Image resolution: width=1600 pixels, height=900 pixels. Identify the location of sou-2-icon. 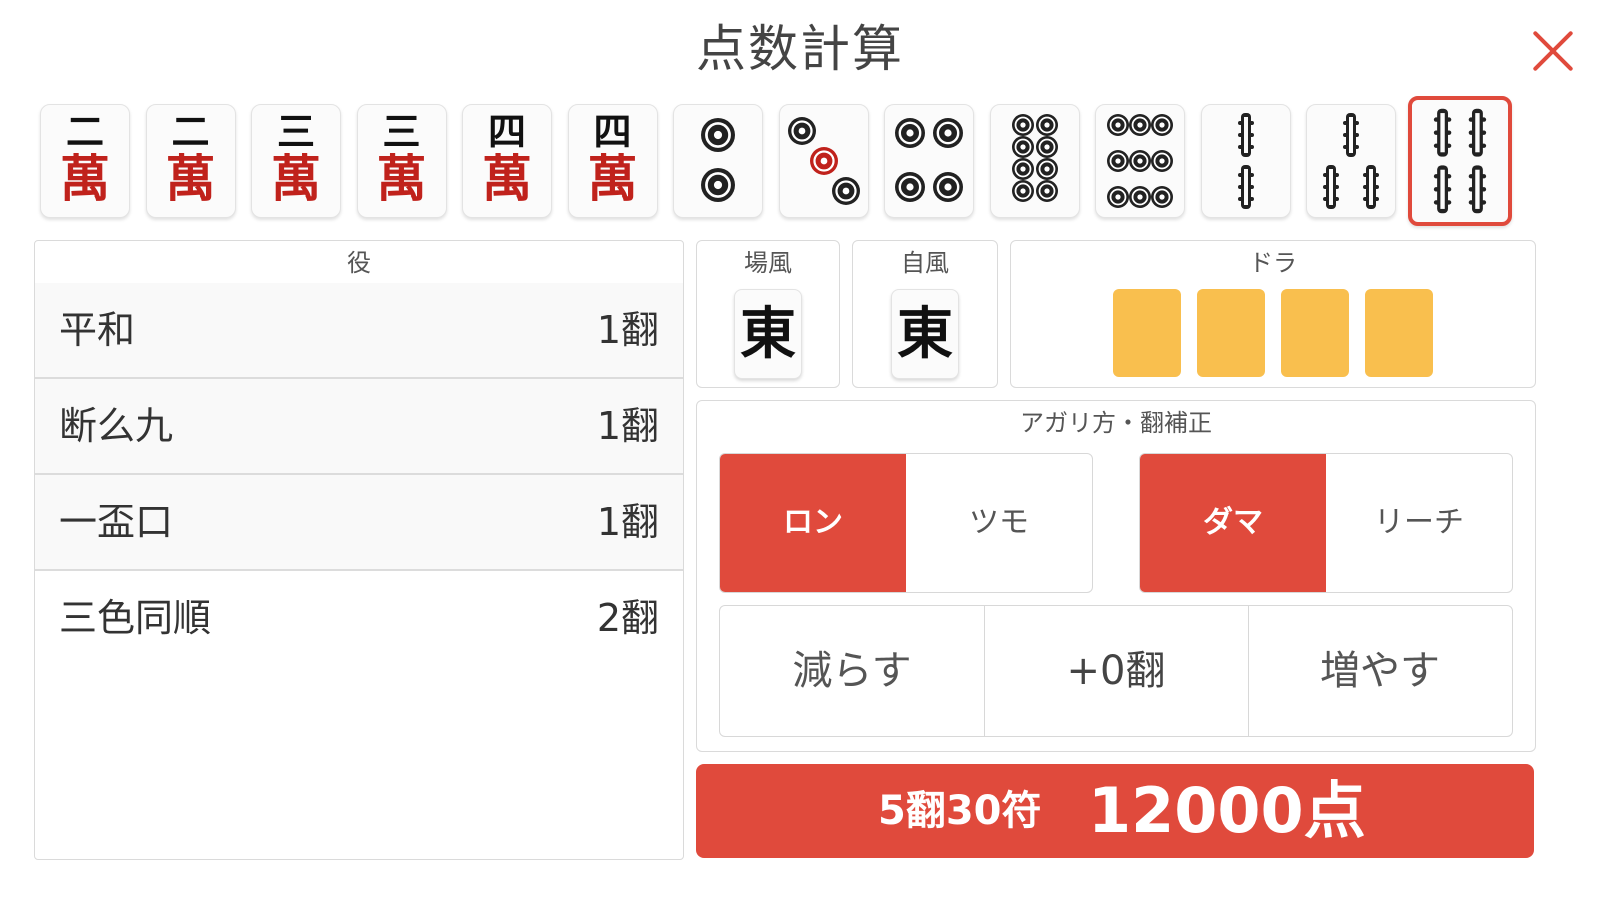
(1245, 161).